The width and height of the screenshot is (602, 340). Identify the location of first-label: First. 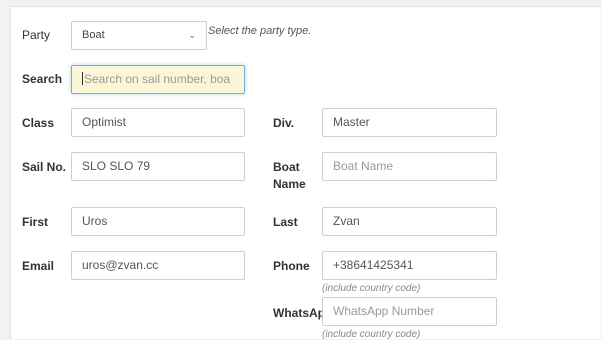
(35, 222).